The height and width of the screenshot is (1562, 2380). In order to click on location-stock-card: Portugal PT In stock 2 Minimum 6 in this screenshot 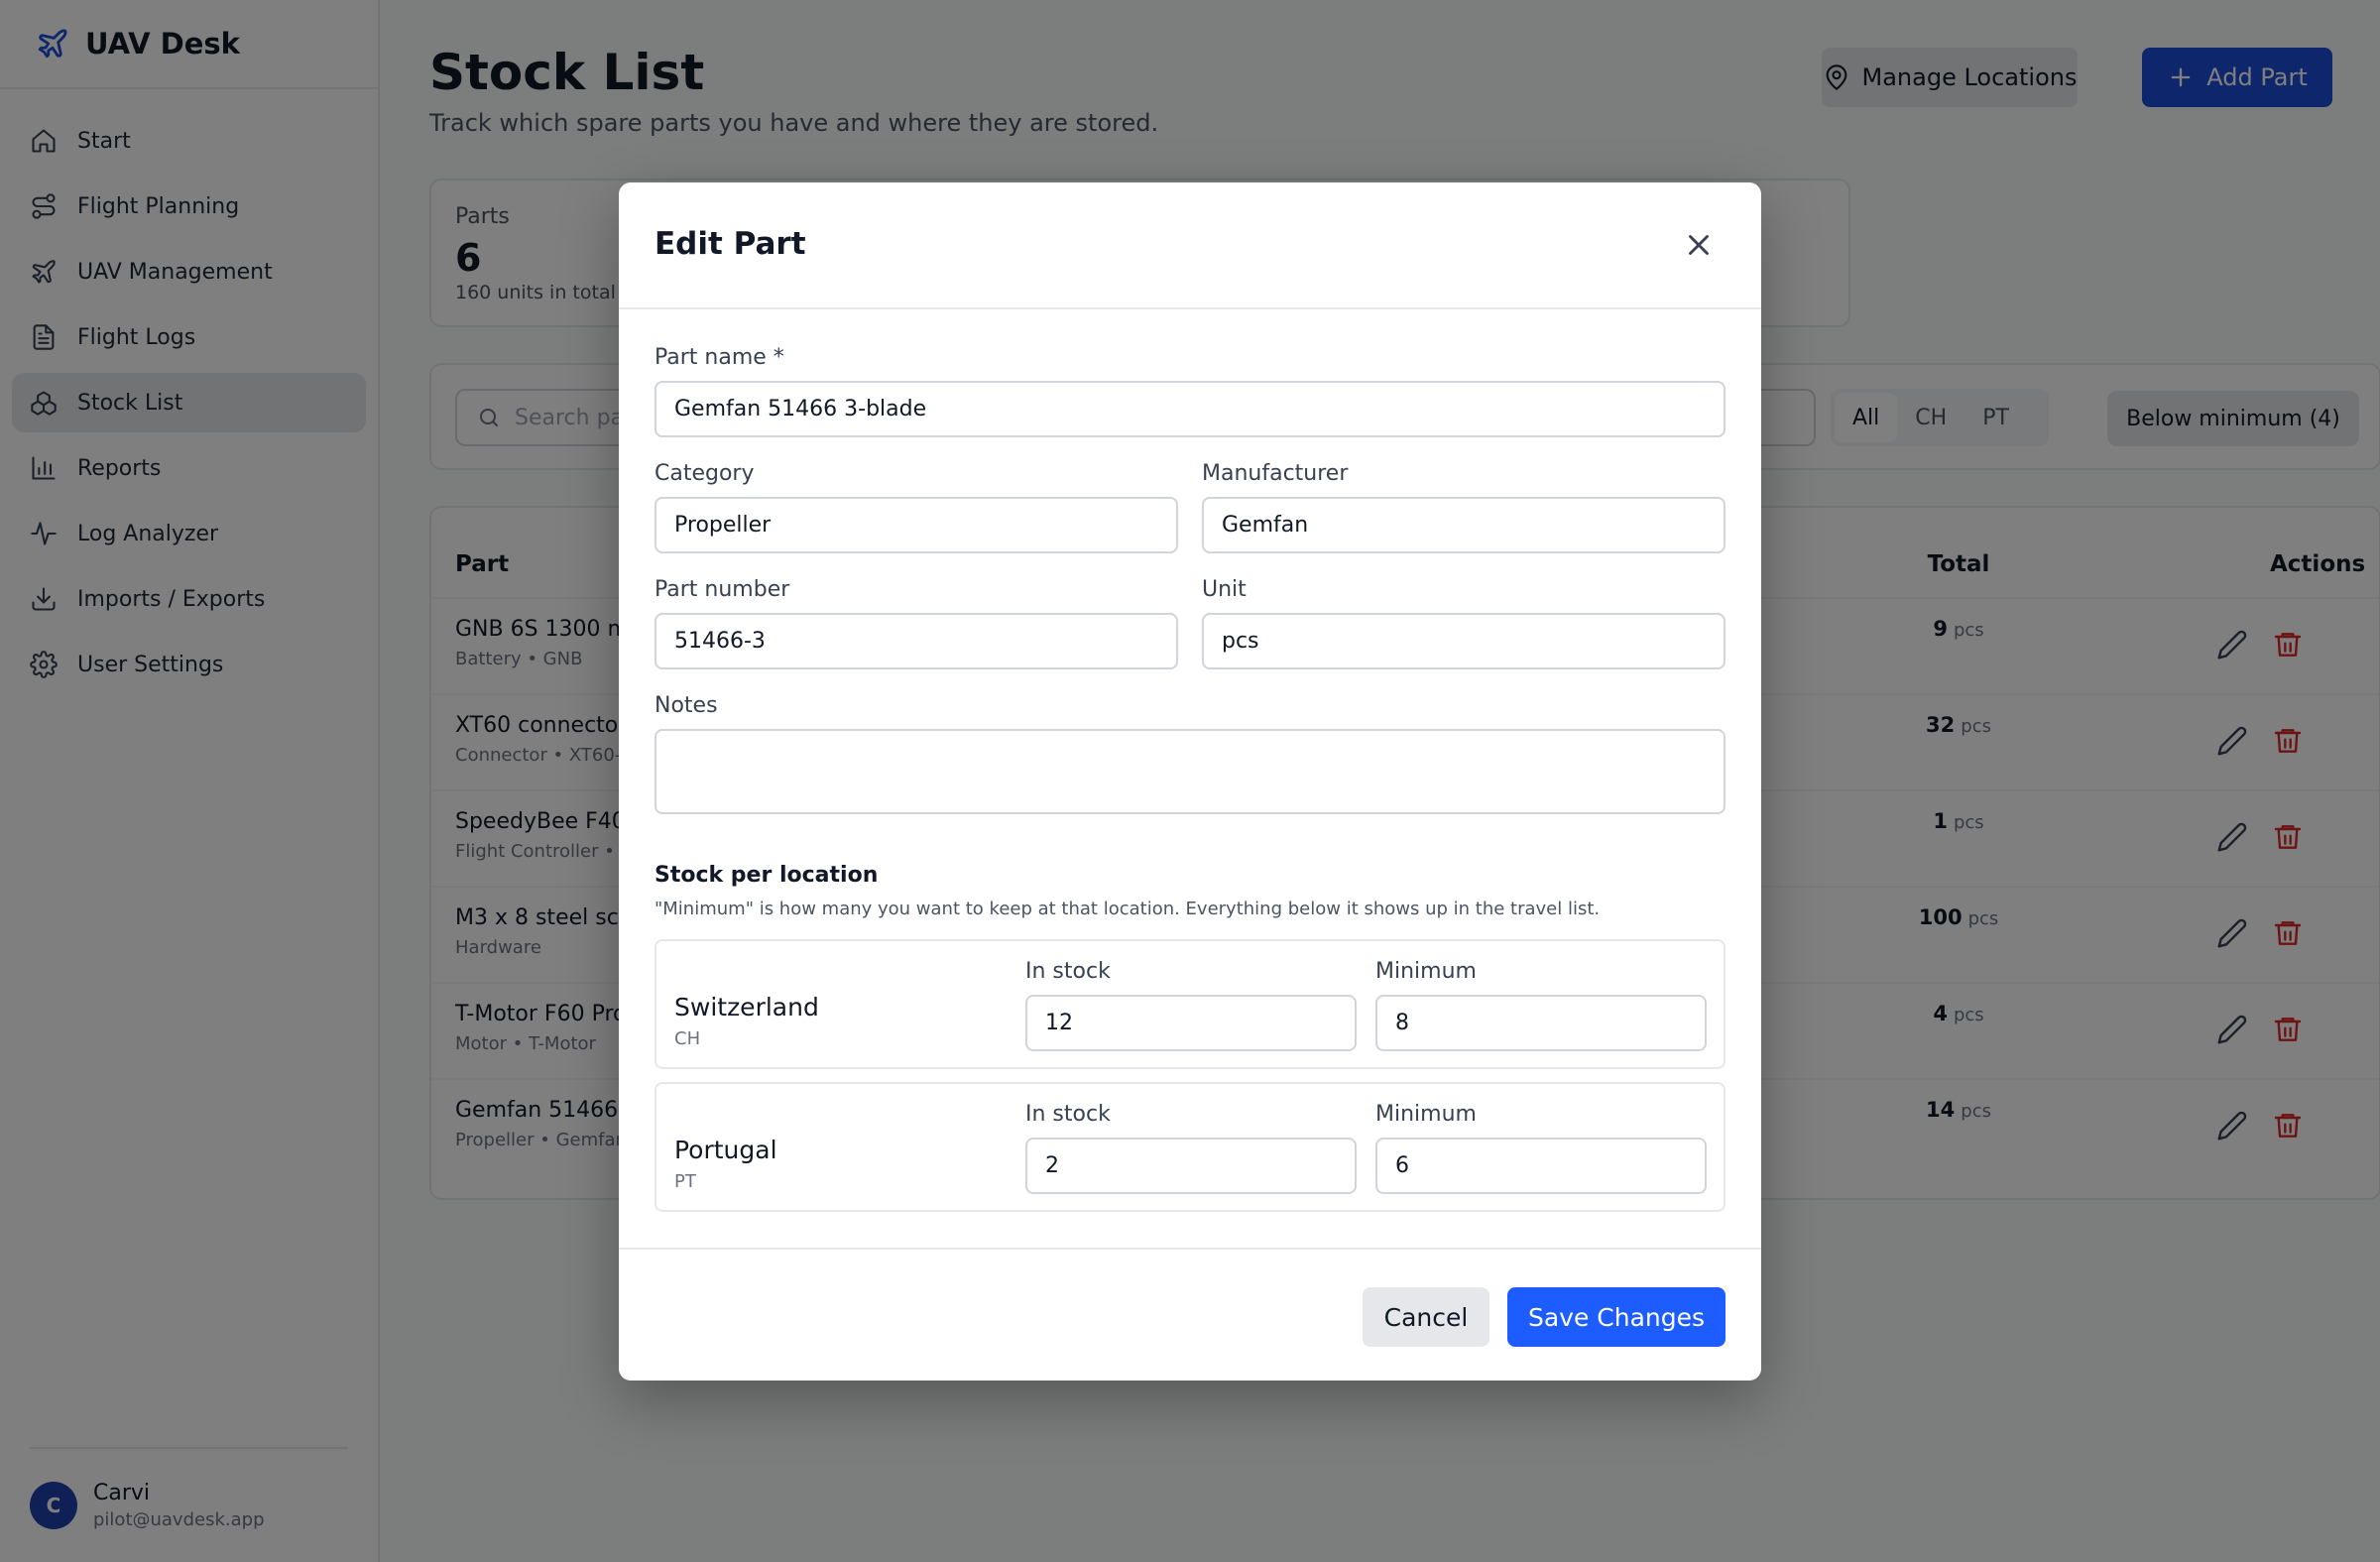, I will do `click(1190, 1147)`.